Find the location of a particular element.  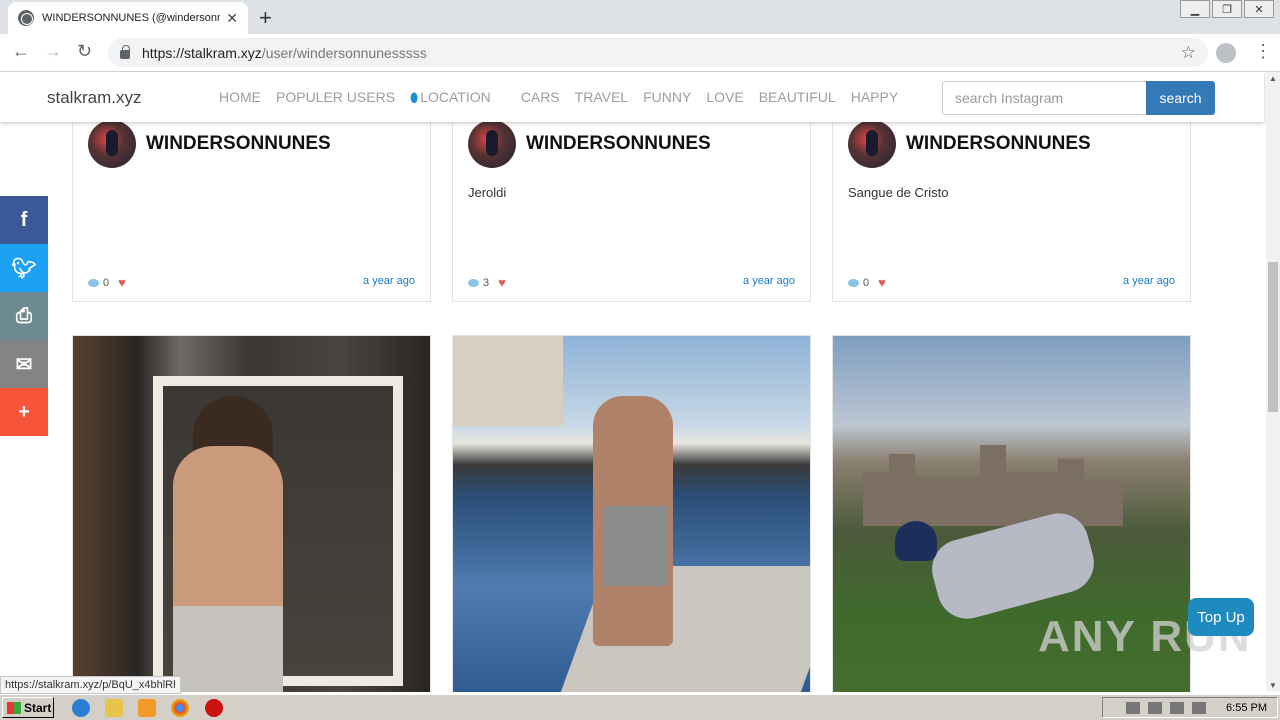

ie-icon is located at coordinates (81, 708).